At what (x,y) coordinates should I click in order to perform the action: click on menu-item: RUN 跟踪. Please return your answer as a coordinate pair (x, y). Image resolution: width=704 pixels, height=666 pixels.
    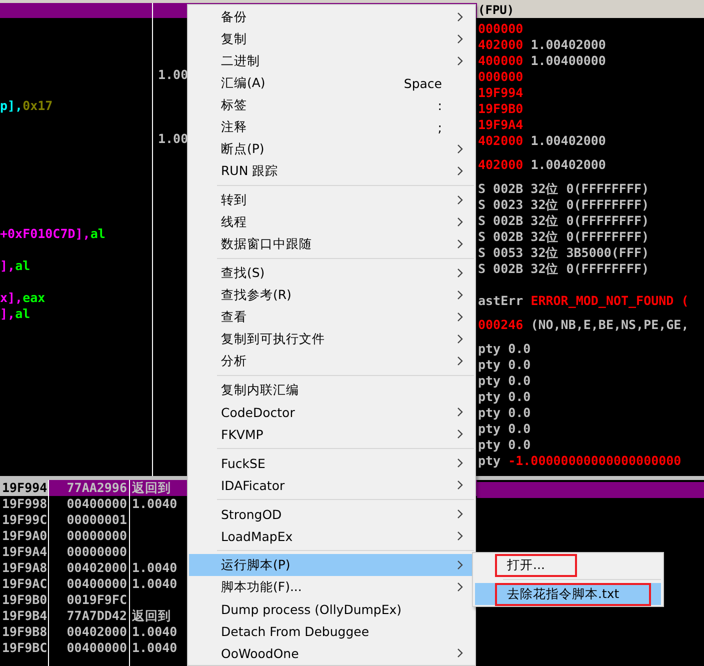
    Looking at the image, I should click on (331, 171).